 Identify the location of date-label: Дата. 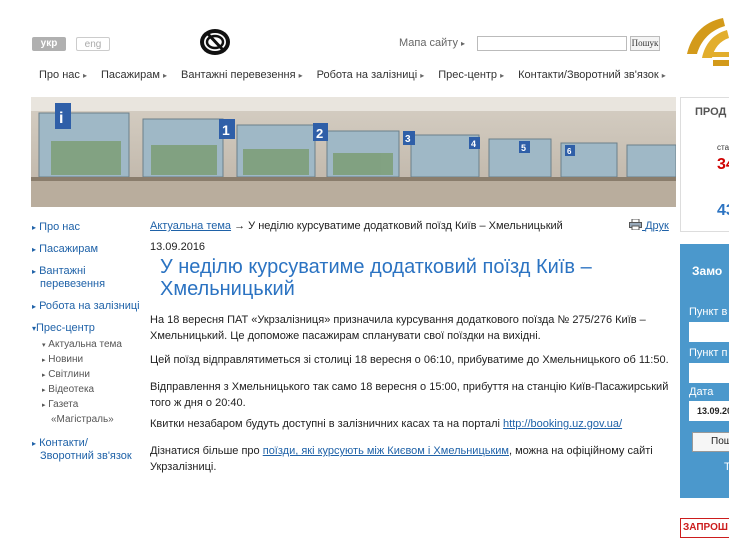
(701, 392).